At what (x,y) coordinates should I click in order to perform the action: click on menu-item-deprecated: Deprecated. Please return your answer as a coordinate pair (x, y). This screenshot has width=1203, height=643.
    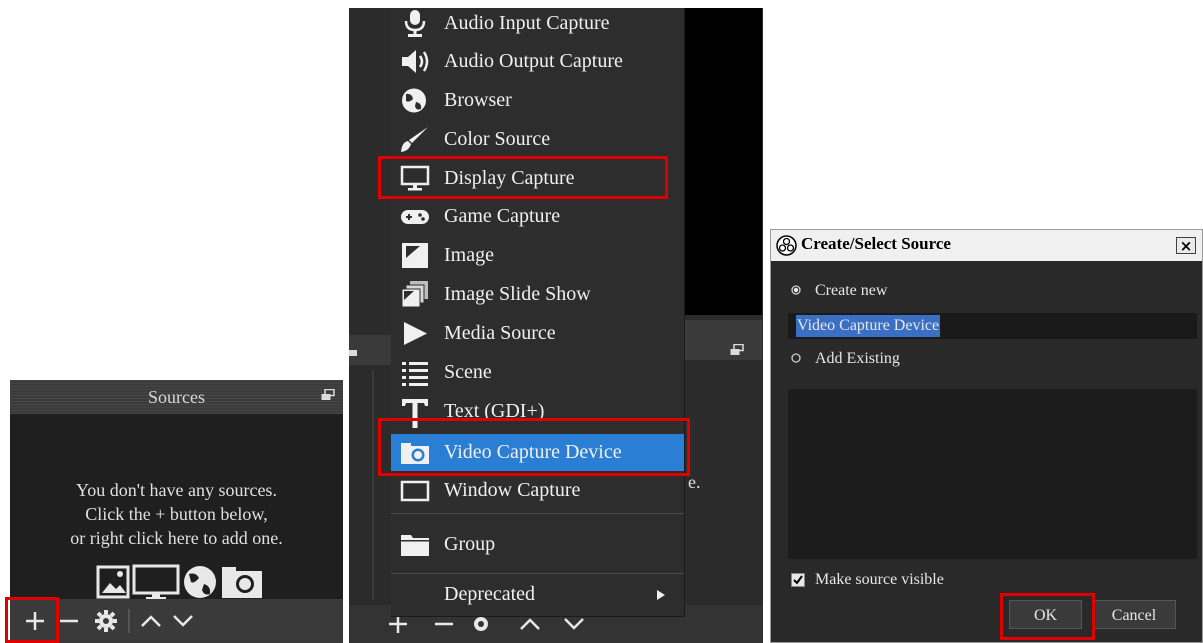
    Looking at the image, I should click on (537, 594).